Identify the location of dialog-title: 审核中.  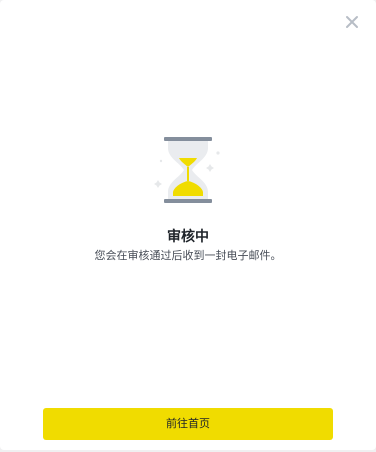
(188, 237).